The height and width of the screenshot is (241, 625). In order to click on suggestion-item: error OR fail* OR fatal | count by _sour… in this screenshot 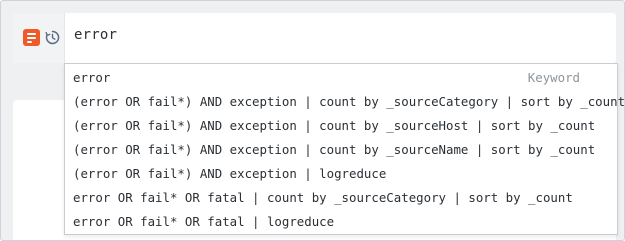, I will do `click(343, 198)`.